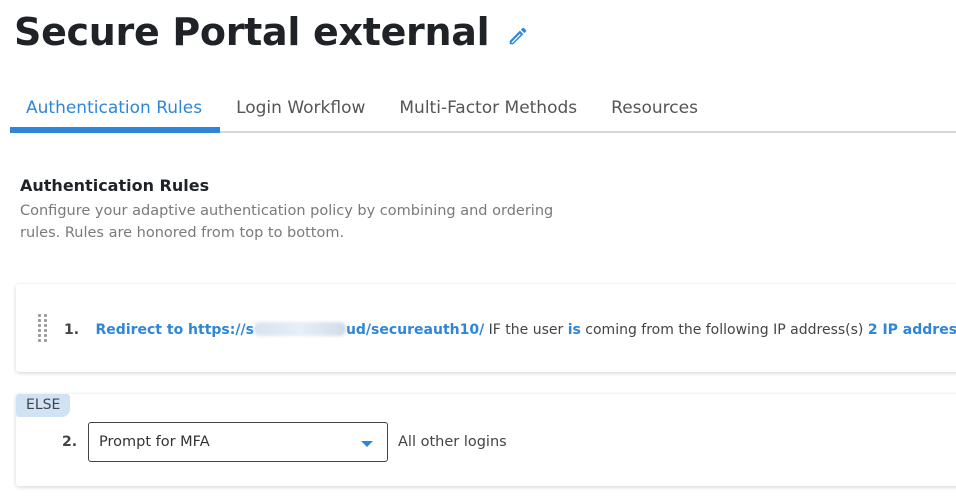 This screenshot has height=499, width=956. Describe the element at coordinates (415, 330) in the screenshot. I see `redirect-url-suffix: ud/secureauth10/` at that location.